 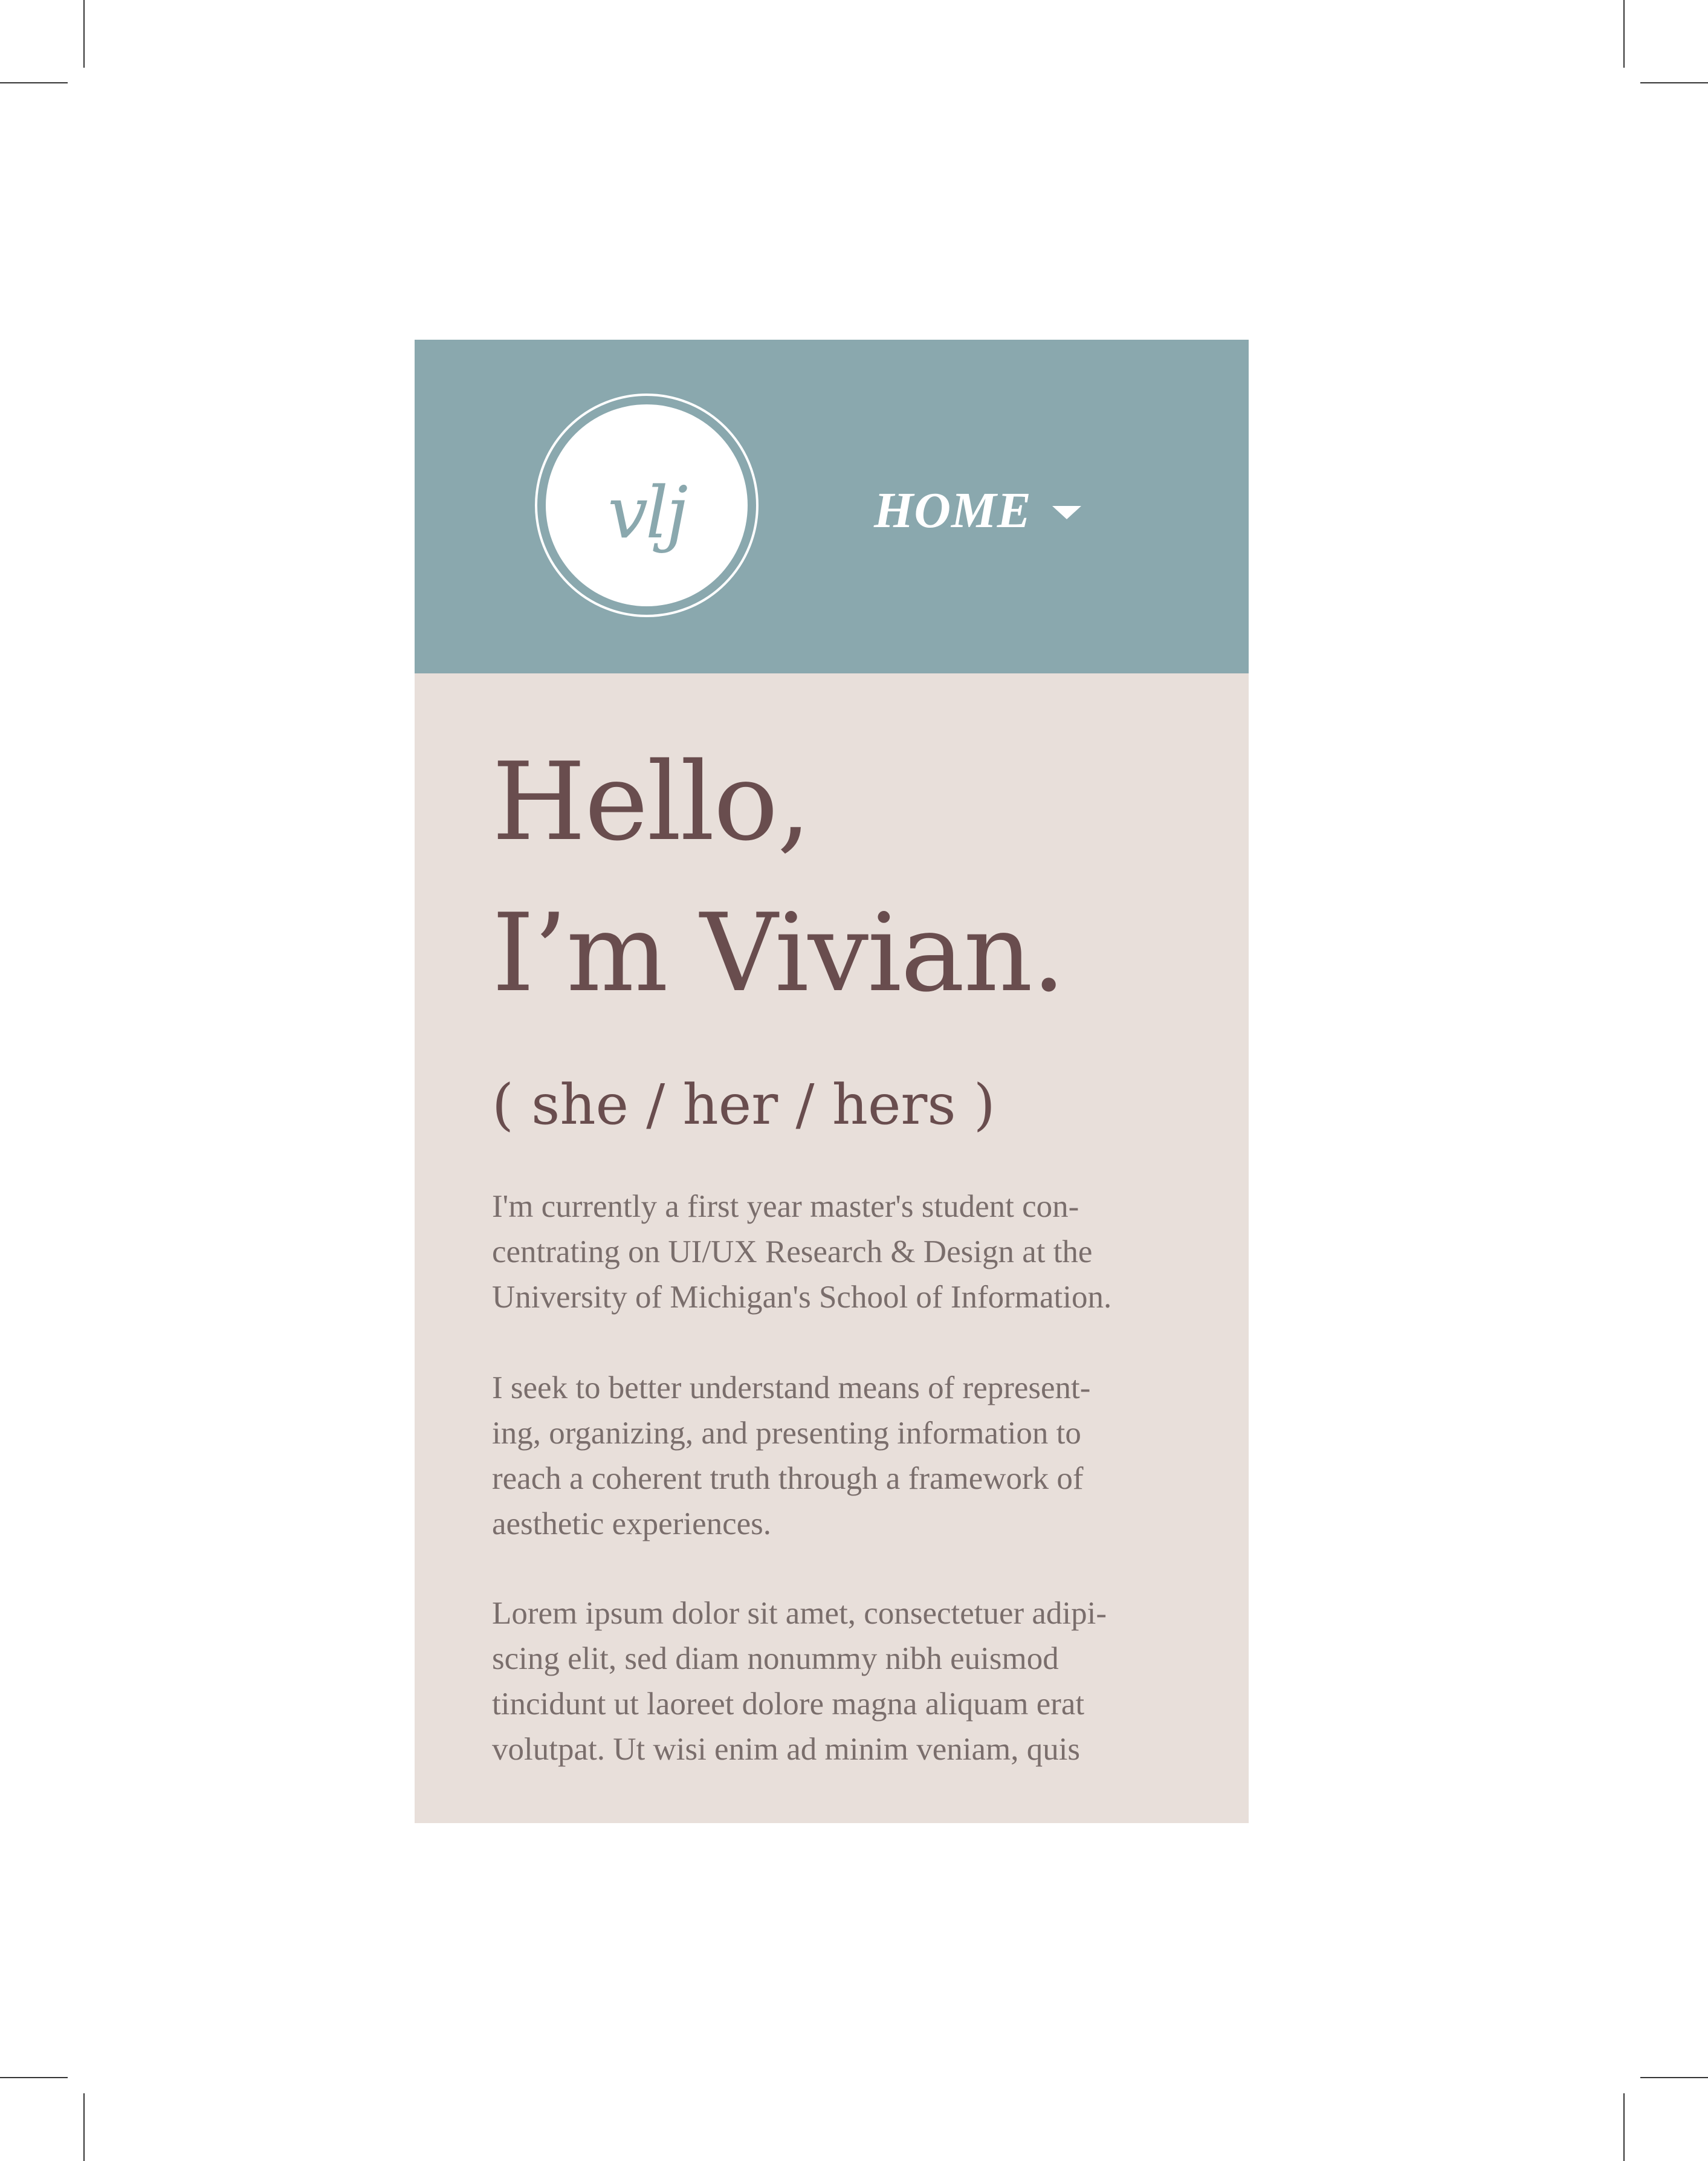 What do you see at coordinates (779, 878) in the screenshot?
I see `page-title: Hello, I’m Vivian.` at bounding box center [779, 878].